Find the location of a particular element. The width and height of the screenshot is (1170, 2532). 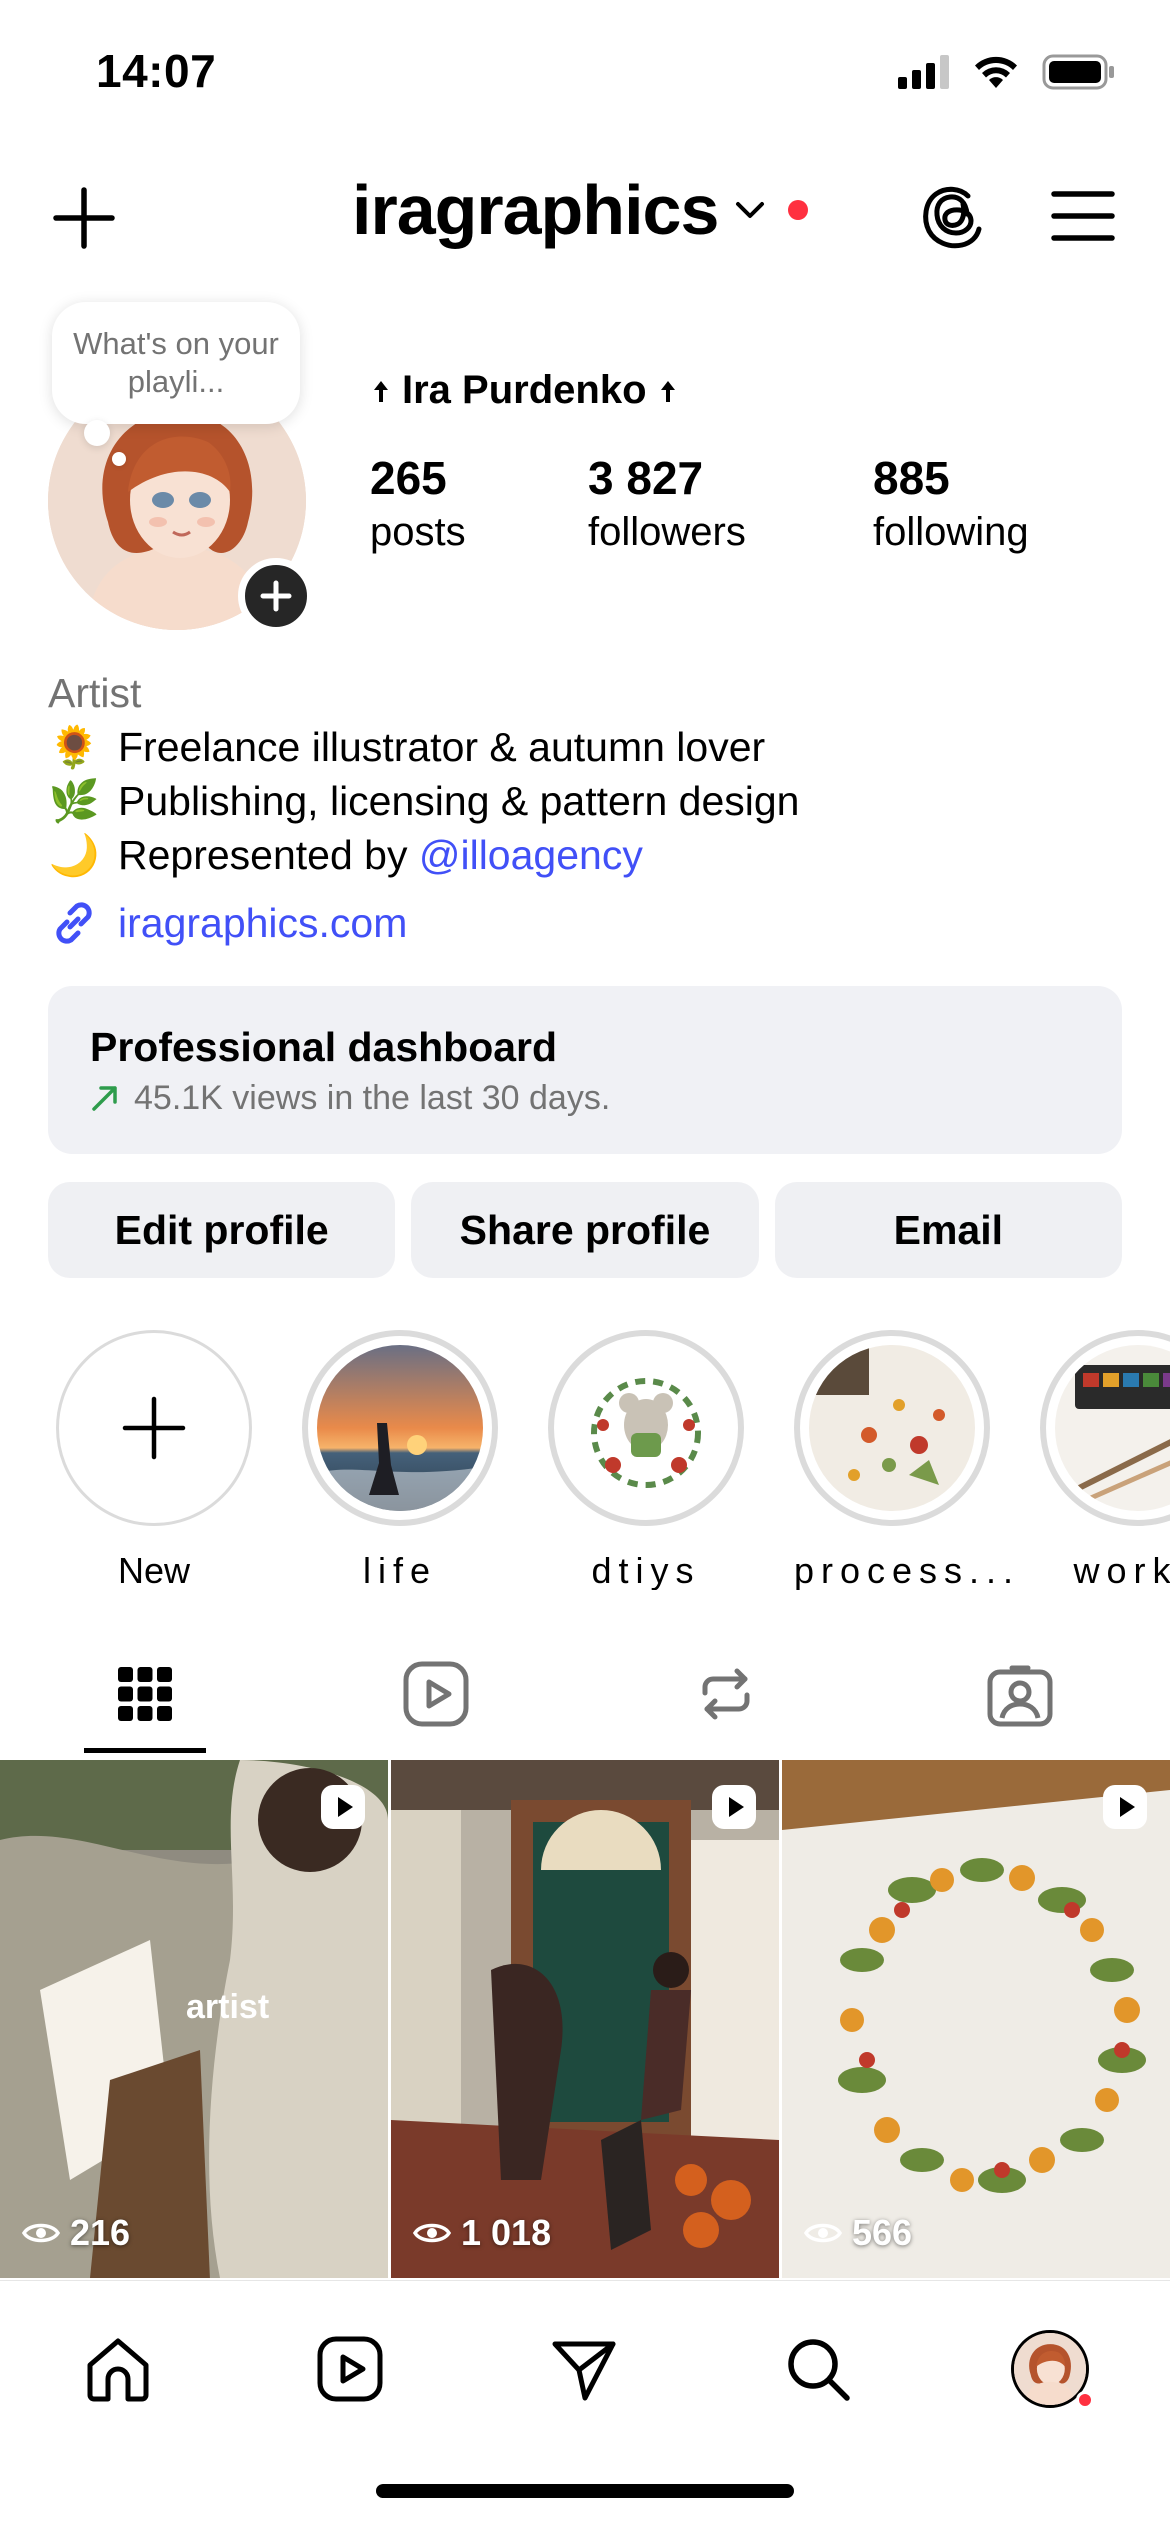

share-profile-button: Share profile is located at coordinates (585, 1230).